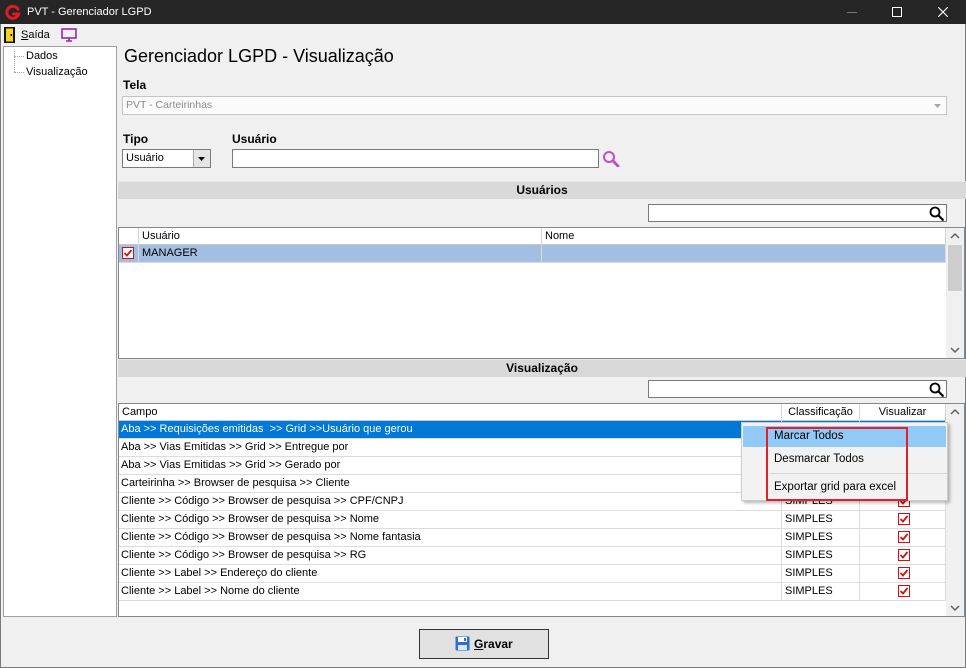 The height and width of the screenshot is (668, 966). Describe the element at coordinates (903, 412) in the screenshot. I see `header-visualizar: Visualizar` at that location.